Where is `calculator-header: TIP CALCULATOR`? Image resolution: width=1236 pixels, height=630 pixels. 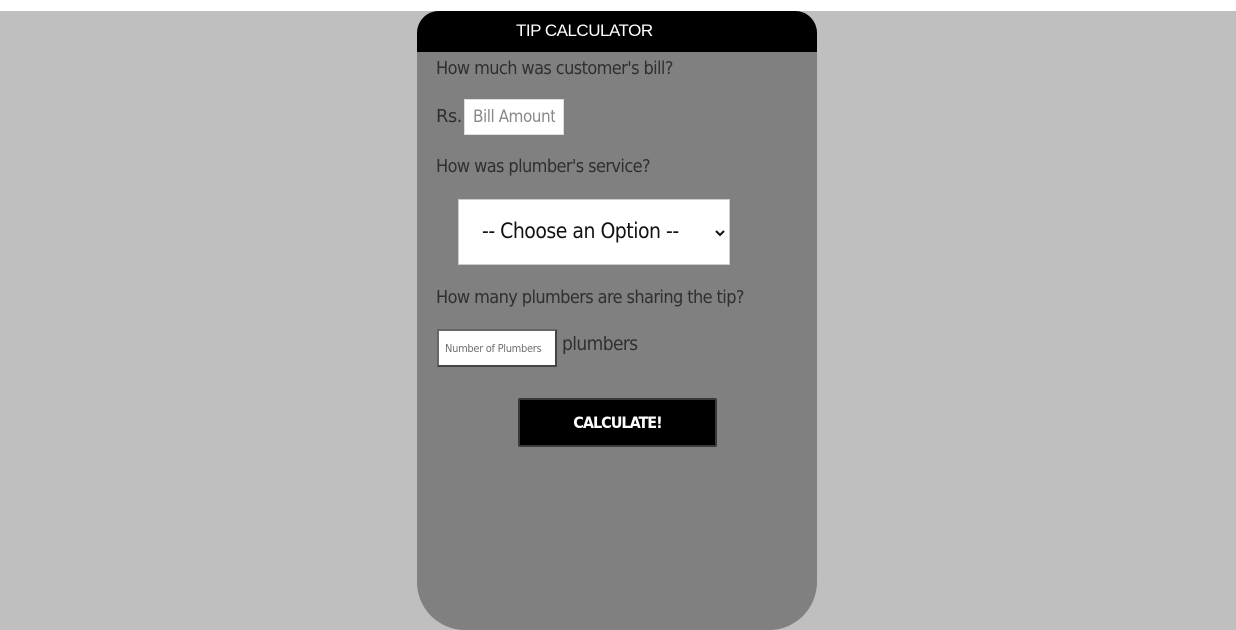 calculator-header: TIP CALCULATOR is located at coordinates (617, 31).